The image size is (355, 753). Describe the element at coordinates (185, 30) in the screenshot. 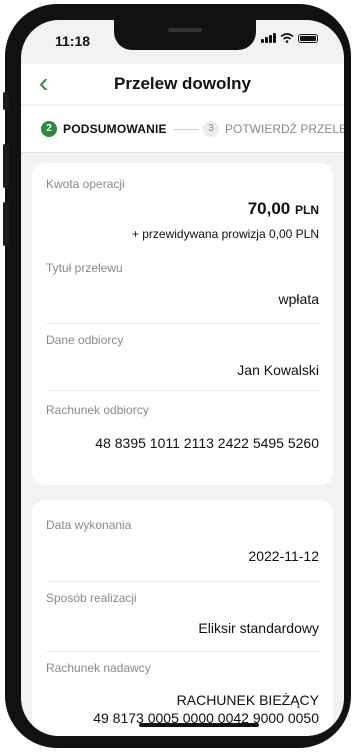

I see `speaker` at that location.